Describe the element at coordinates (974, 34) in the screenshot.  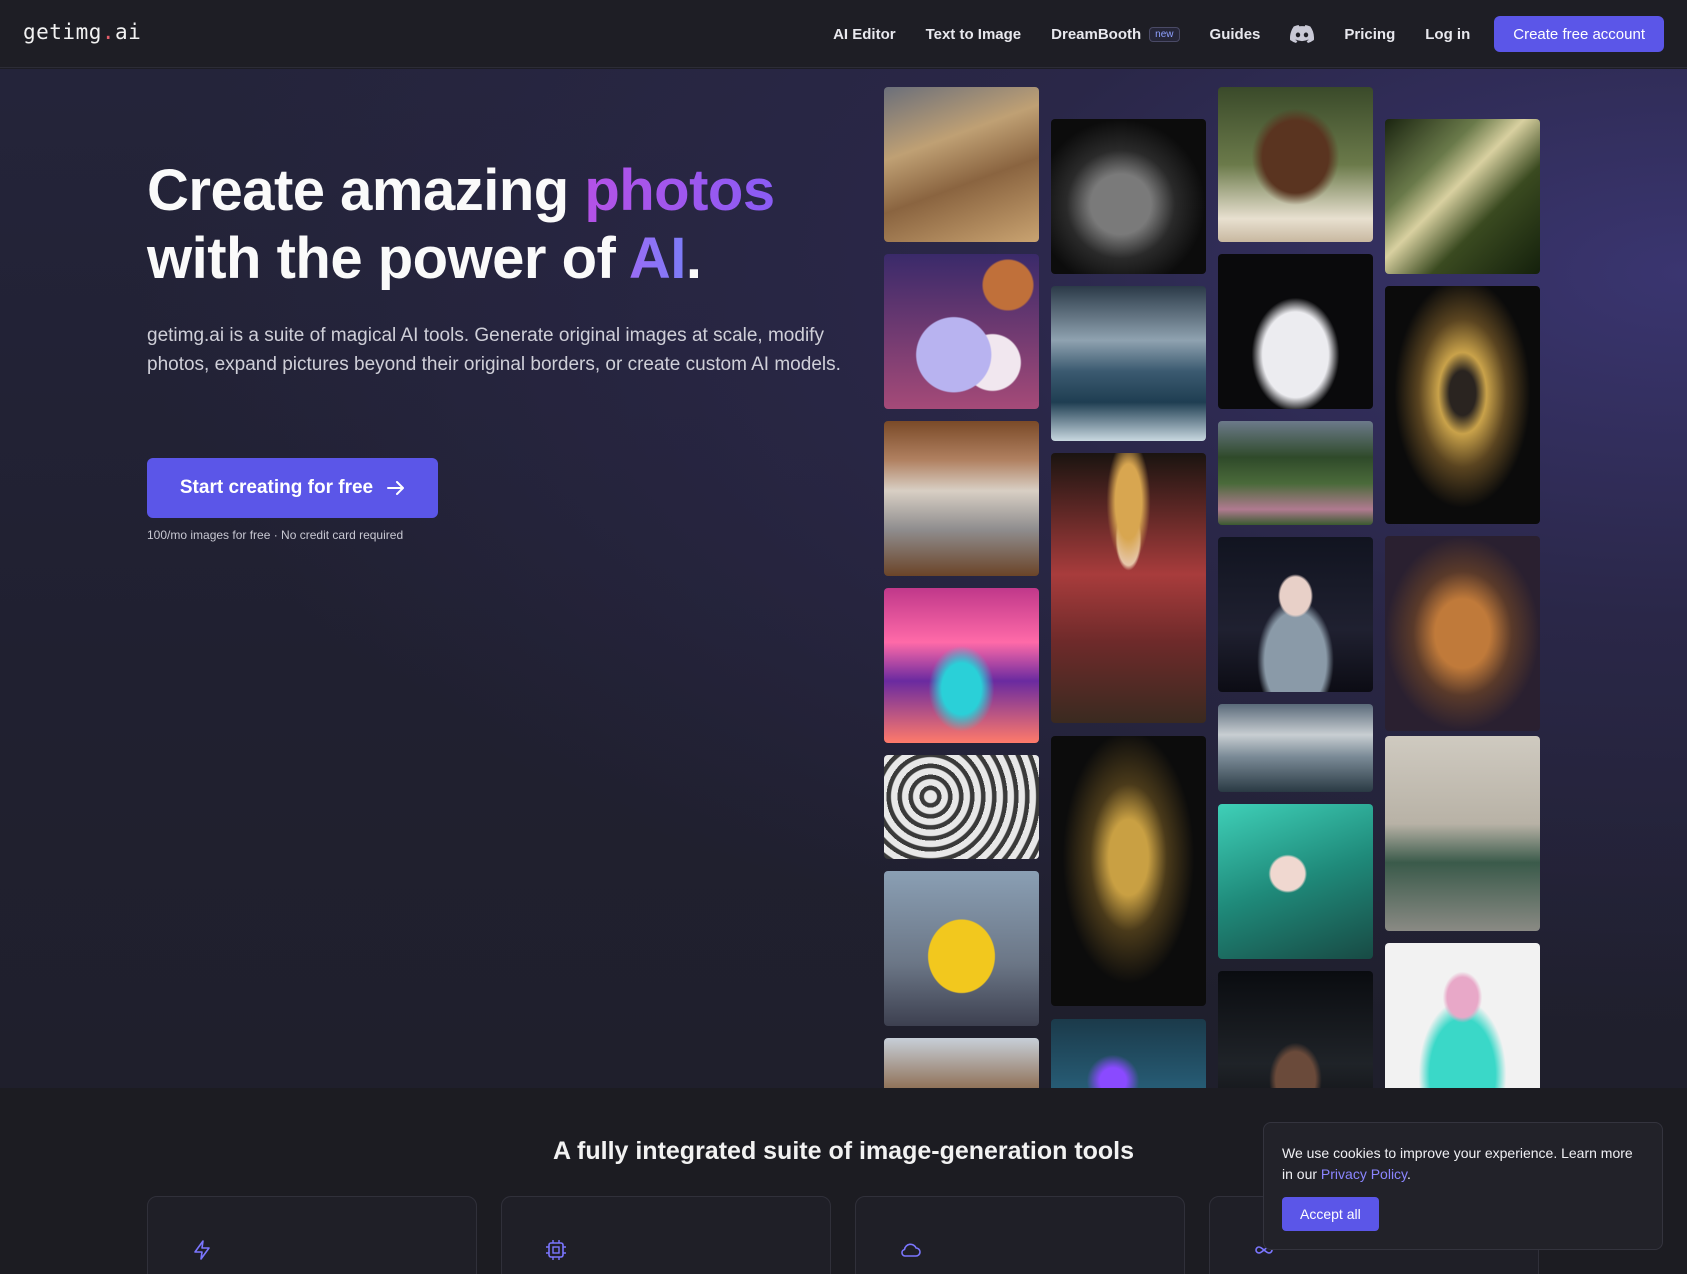
I see `nav-text-to-image: Text to Image` at that location.